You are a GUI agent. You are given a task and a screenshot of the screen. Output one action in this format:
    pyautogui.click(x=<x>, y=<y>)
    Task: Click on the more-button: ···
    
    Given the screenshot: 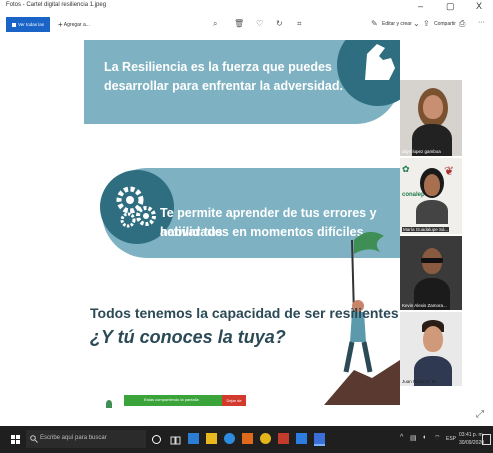 What is the action you would take?
    pyautogui.click(x=481, y=22)
    